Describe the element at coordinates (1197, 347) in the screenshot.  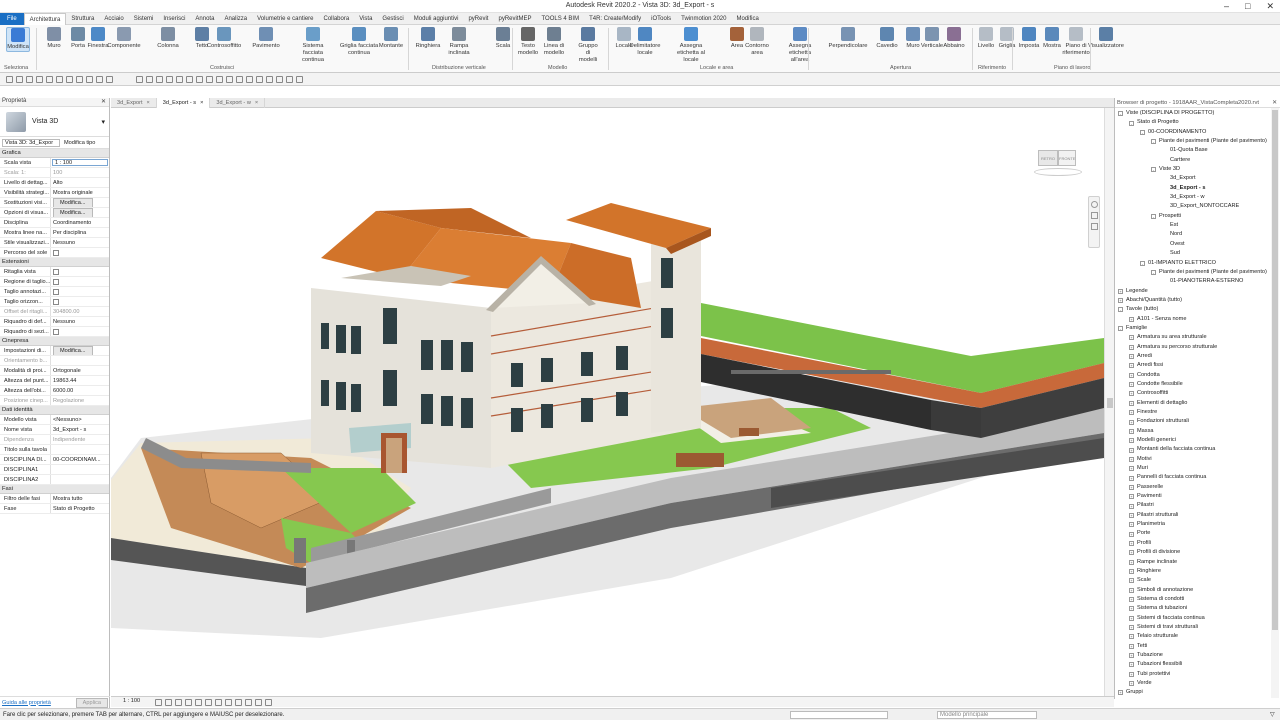
I see `browser-item: + Armatura su percorso strutturale` at that location.